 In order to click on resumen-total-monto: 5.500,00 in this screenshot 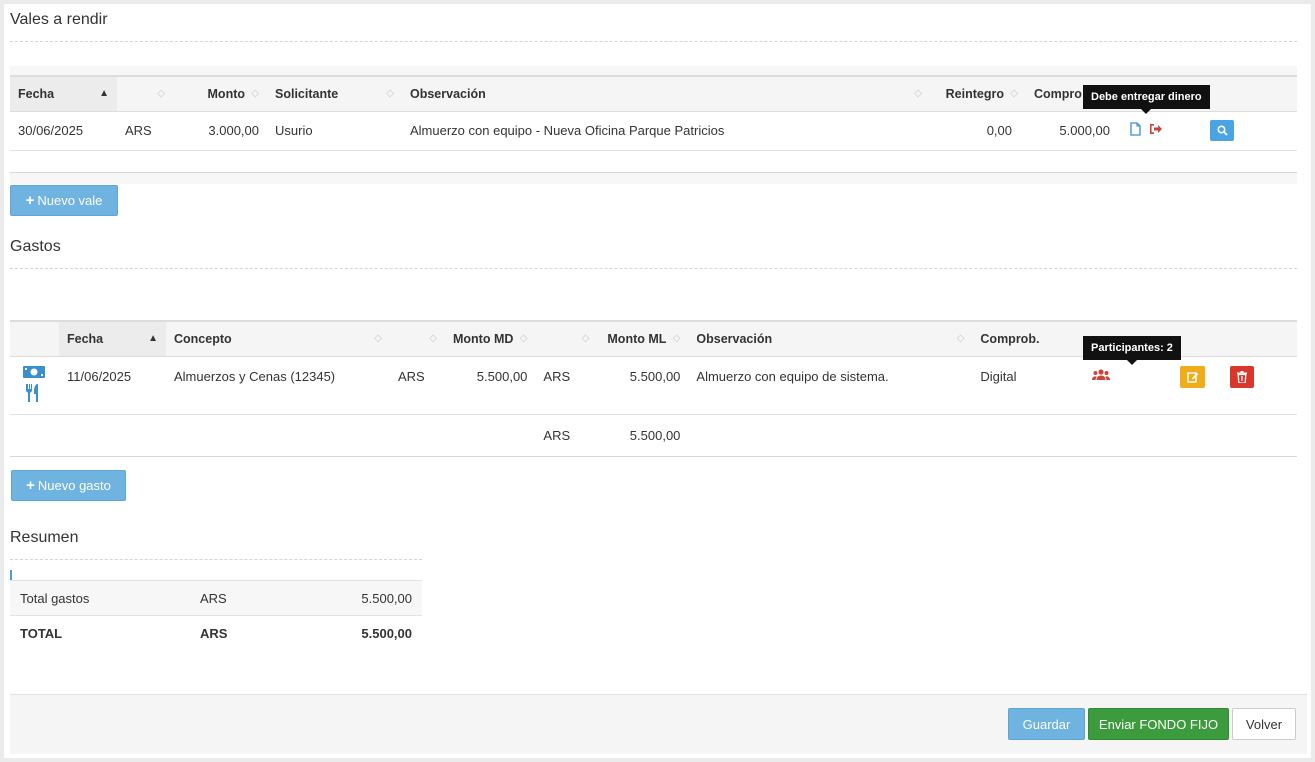, I will do `click(386, 634)`.